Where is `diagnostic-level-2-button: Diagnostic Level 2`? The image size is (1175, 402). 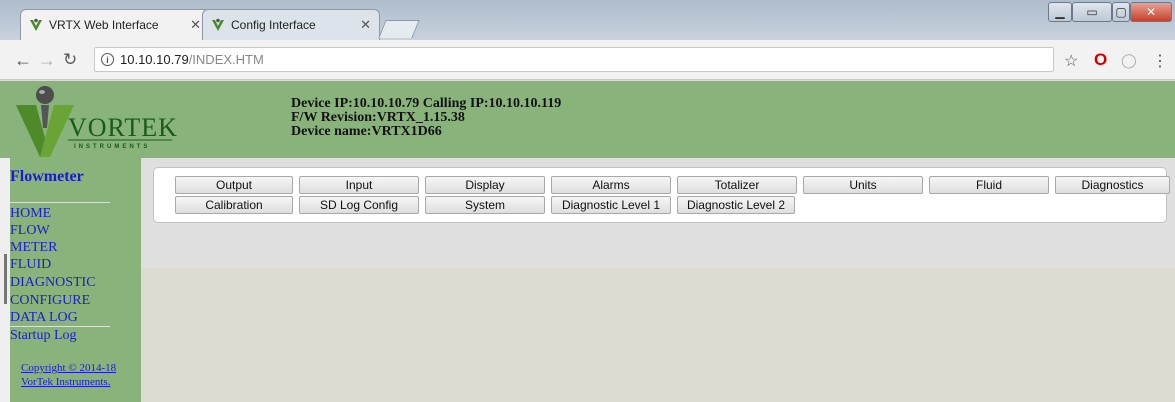 diagnostic-level-2-button: Diagnostic Level 2 is located at coordinates (736, 205).